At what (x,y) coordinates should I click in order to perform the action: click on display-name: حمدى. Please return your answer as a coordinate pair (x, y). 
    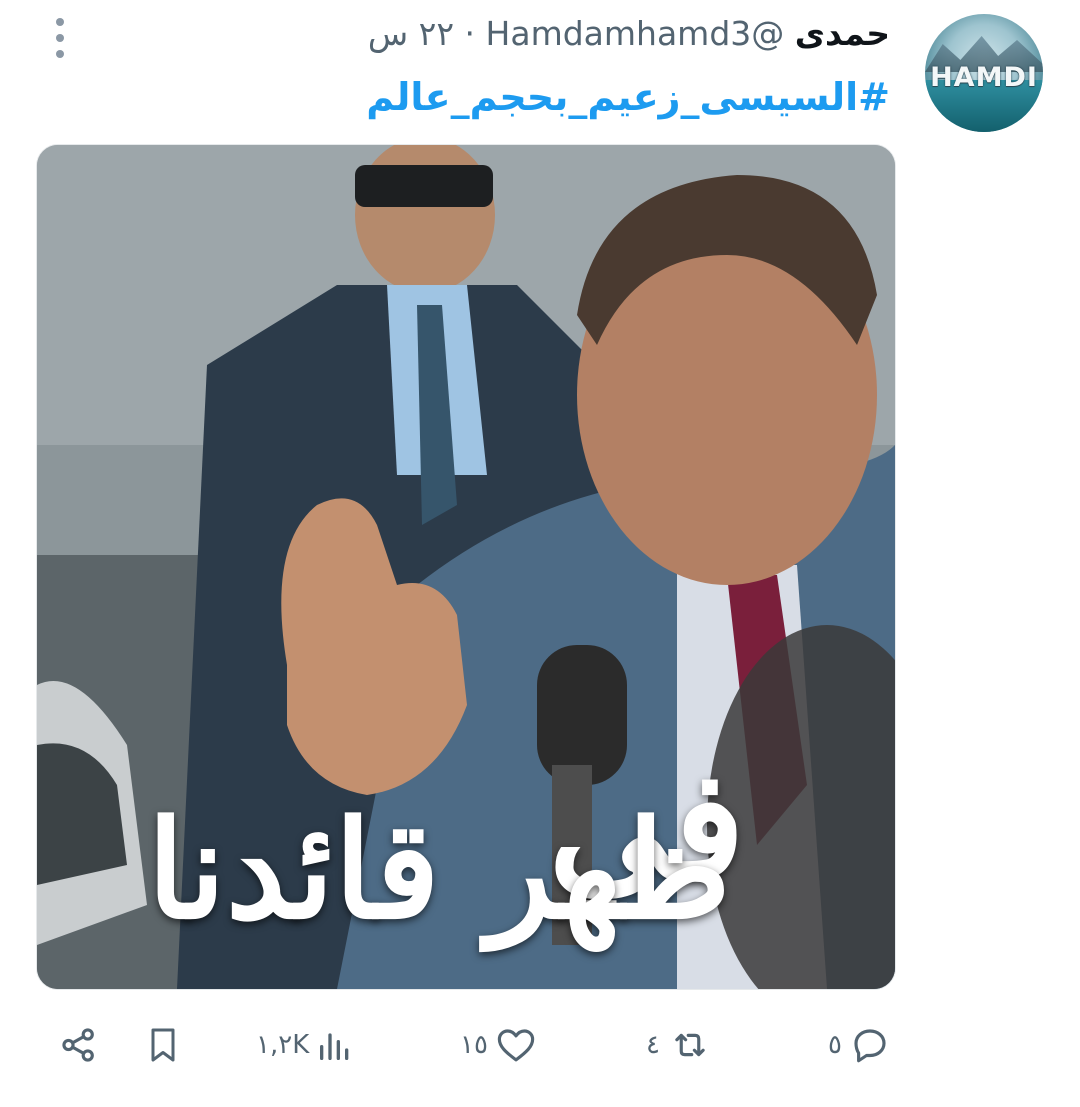
    Looking at the image, I should click on (842, 33).